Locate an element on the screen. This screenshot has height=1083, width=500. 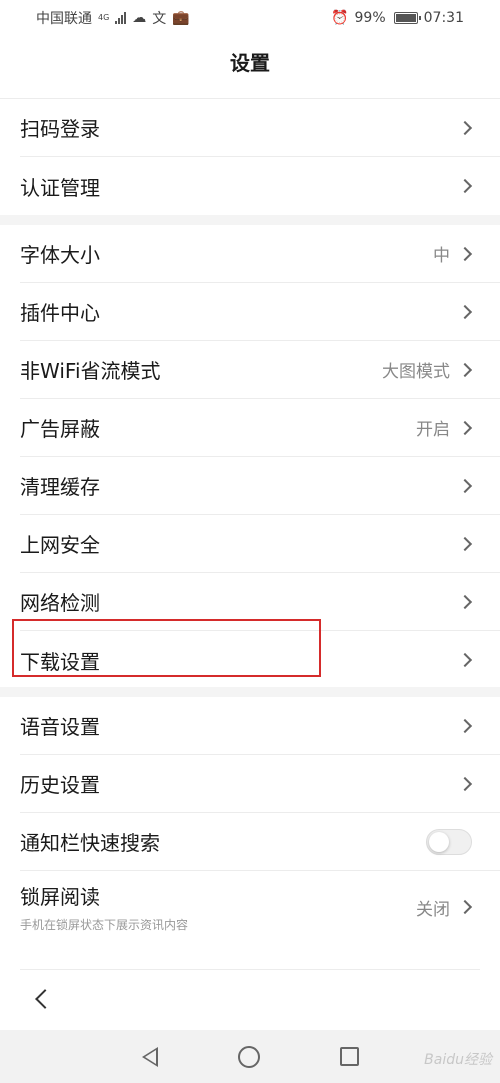
settings-item-voice-settings: 语音设置 is located at coordinates (260, 726).